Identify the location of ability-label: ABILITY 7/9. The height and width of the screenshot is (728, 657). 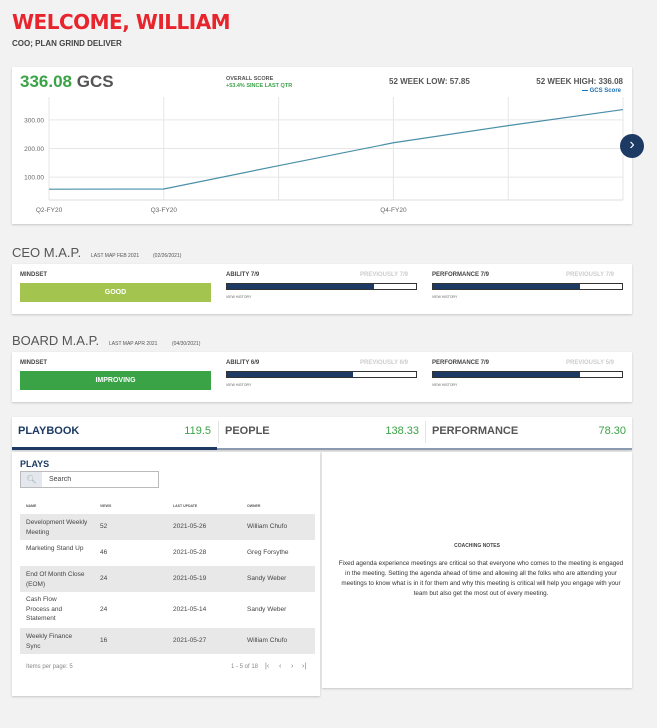
(243, 275).